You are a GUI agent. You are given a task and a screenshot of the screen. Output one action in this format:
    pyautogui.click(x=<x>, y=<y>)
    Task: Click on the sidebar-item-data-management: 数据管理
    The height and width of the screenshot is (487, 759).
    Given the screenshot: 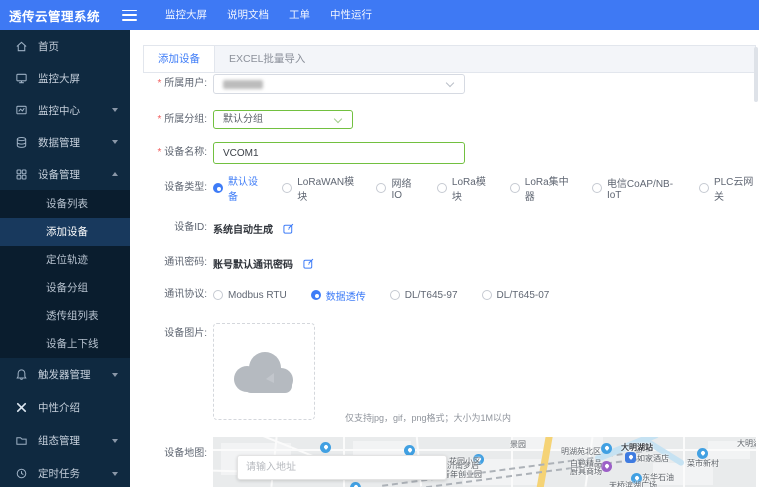 What is the action you would take?
    pyautogui.click(x=65, y=142)
    